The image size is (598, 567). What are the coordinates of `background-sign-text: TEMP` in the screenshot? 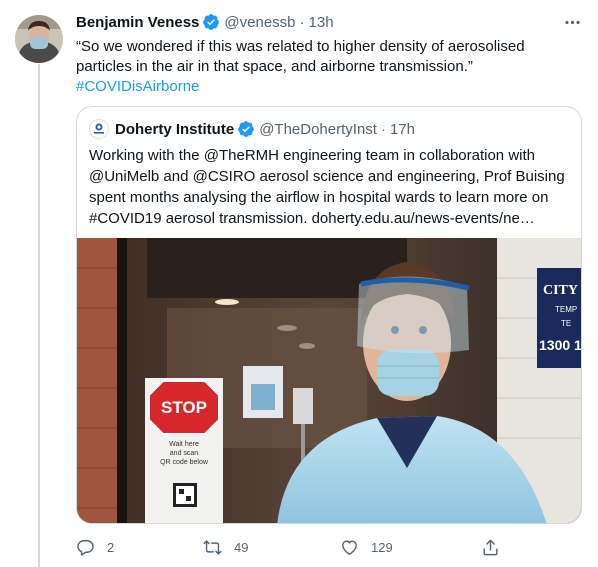 It's located at (566, 309).